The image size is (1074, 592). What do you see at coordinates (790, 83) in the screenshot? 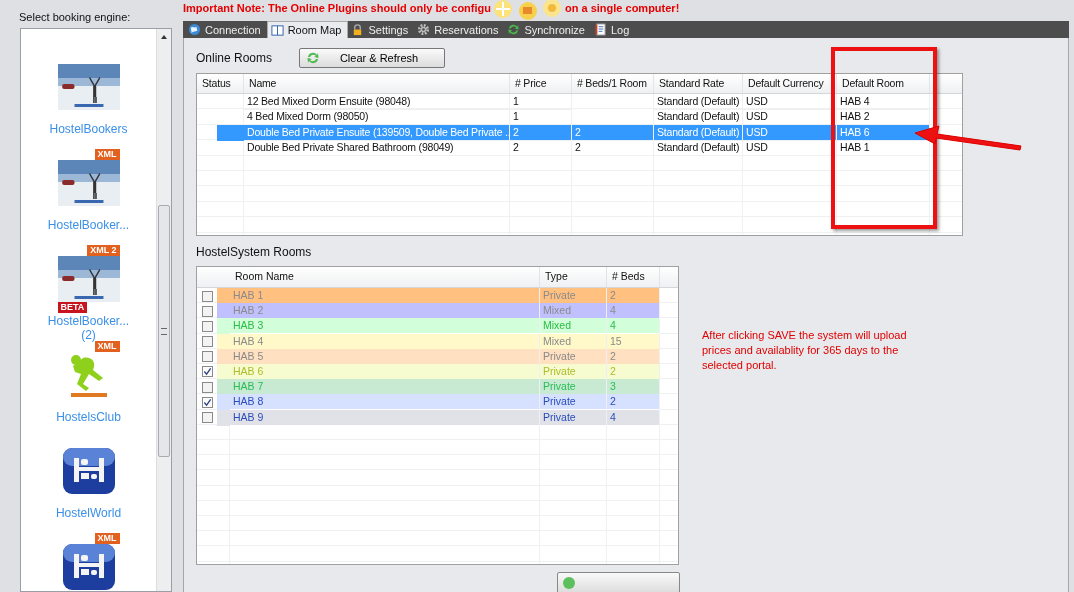
I see `column-header: Default Currency` at bounding box center [790, 83].